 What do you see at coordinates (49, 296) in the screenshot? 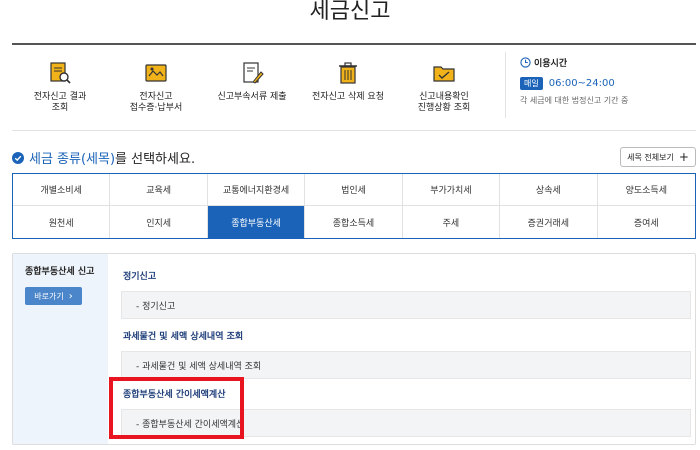
I see `go-button-label: 바로가기` at bounding box center [49, 296].